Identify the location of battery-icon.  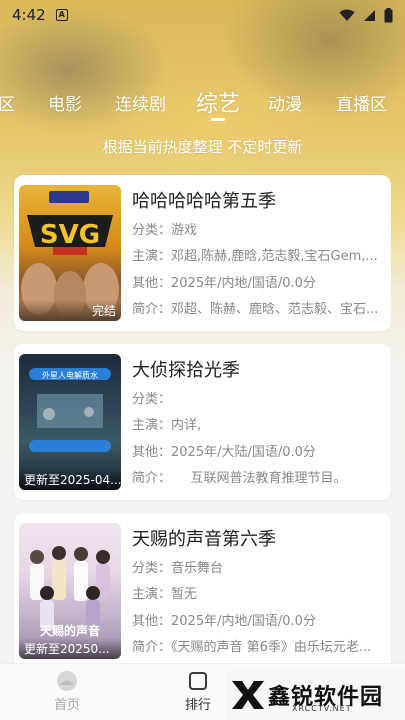
(388, 14).